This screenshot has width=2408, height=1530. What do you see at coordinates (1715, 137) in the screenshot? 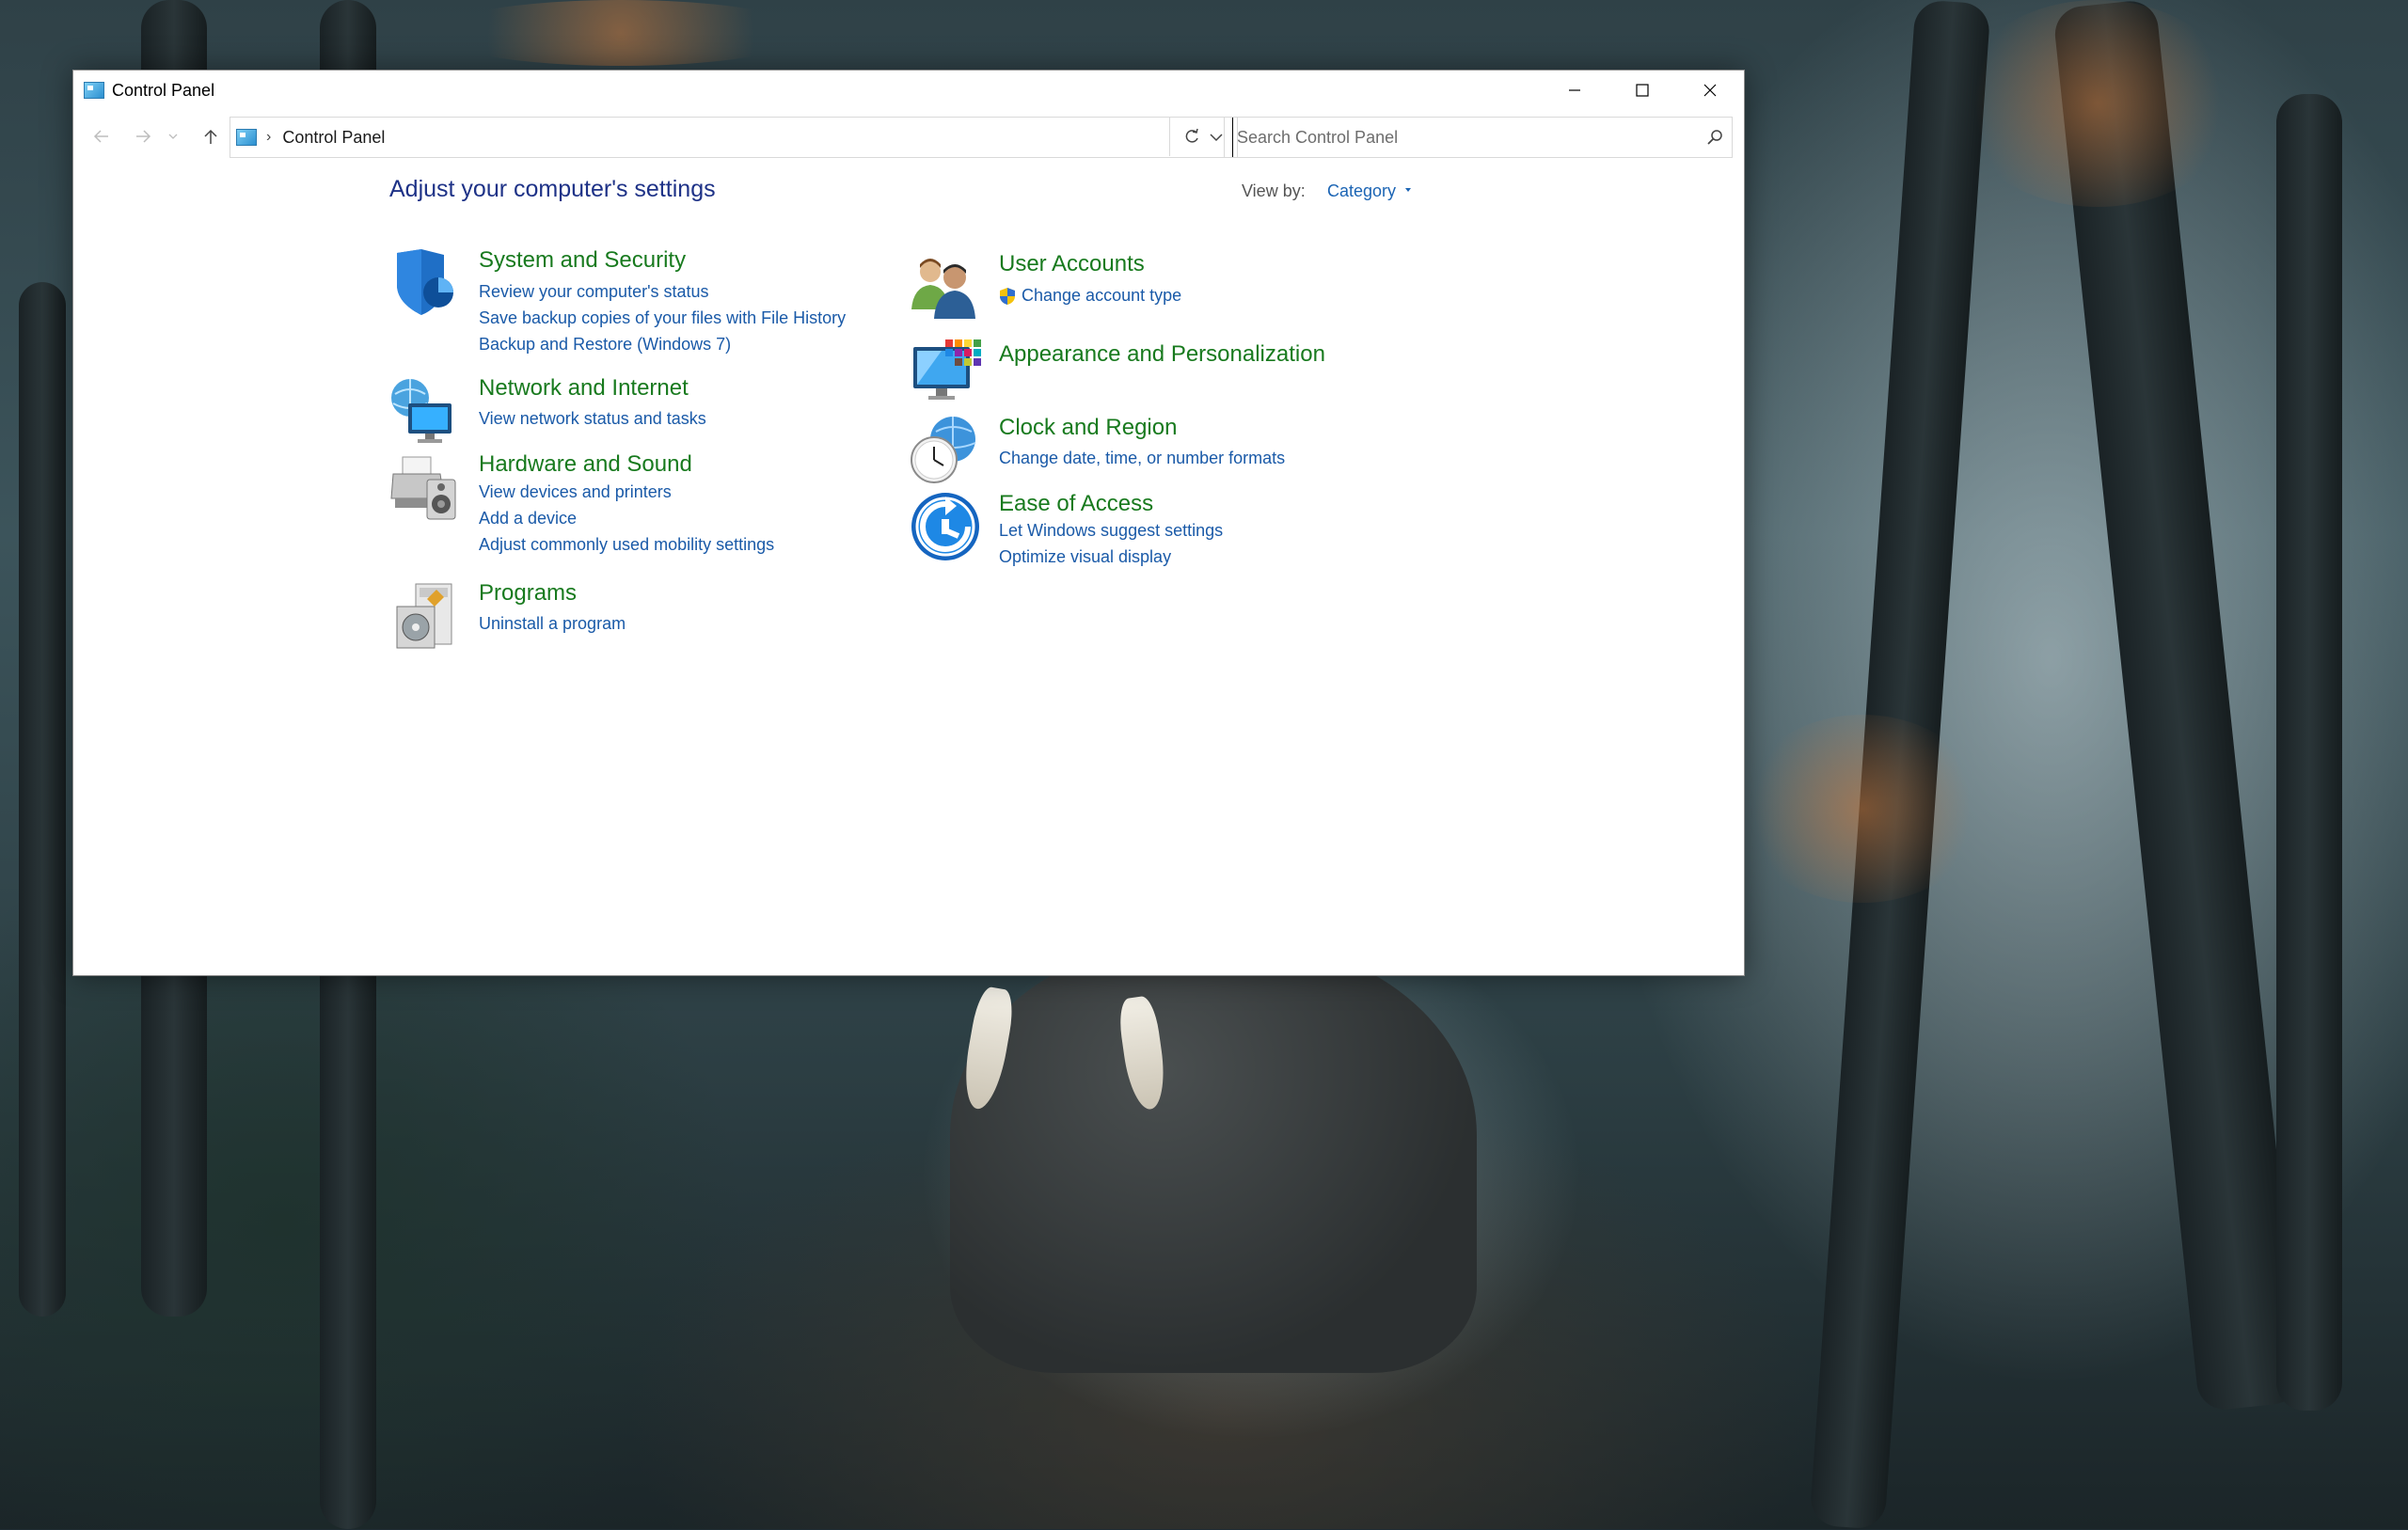
I see `search-icon` at bounding box center [1715, 137].